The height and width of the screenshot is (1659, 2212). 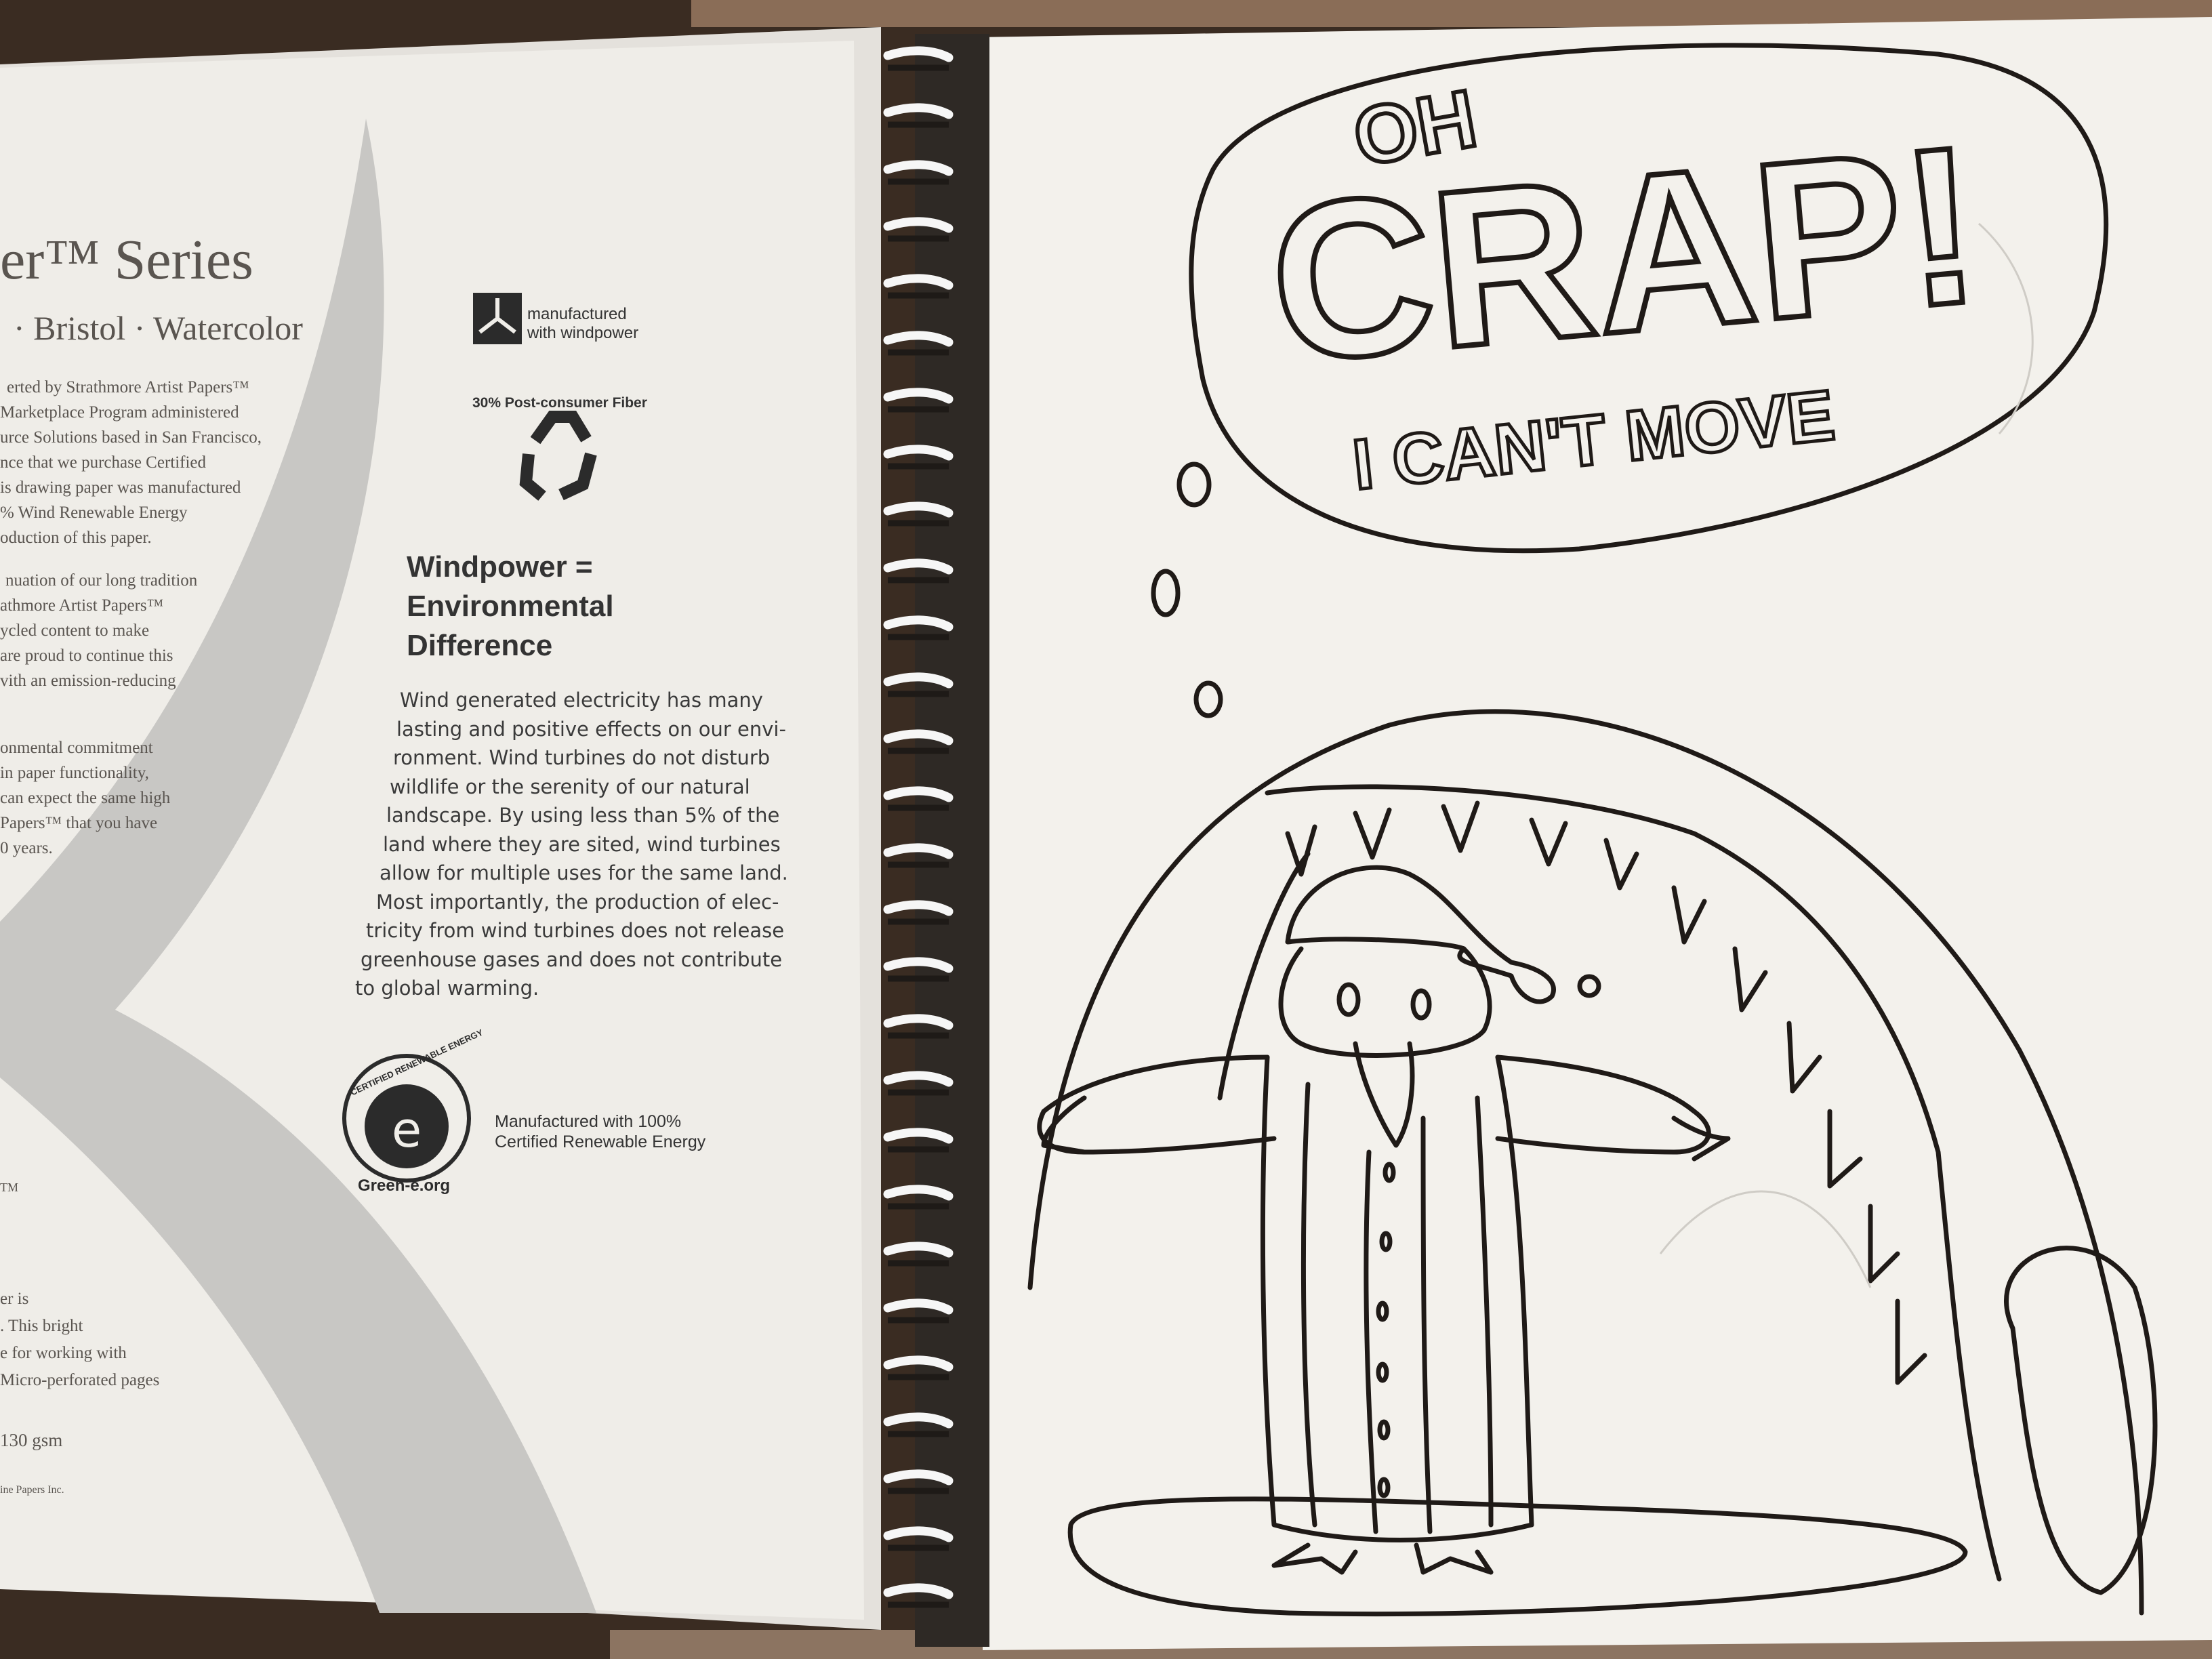 I want to click on copyright-note: ine Papers Inc., so click(x=32, y=1490).